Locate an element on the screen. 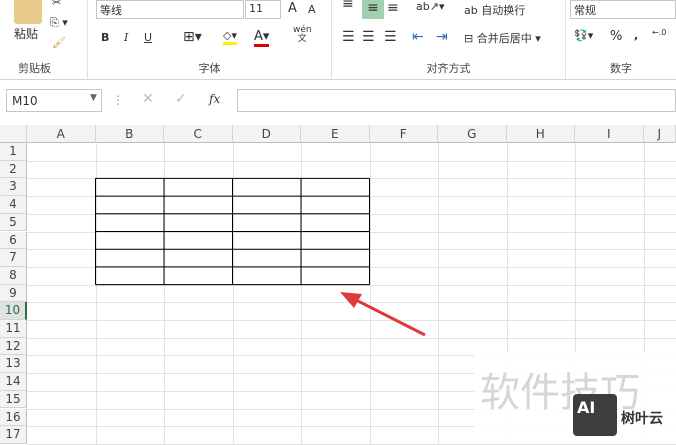  watermark-area: 软件技巧 AI 树叶云 is located at coordinates (575, 398).